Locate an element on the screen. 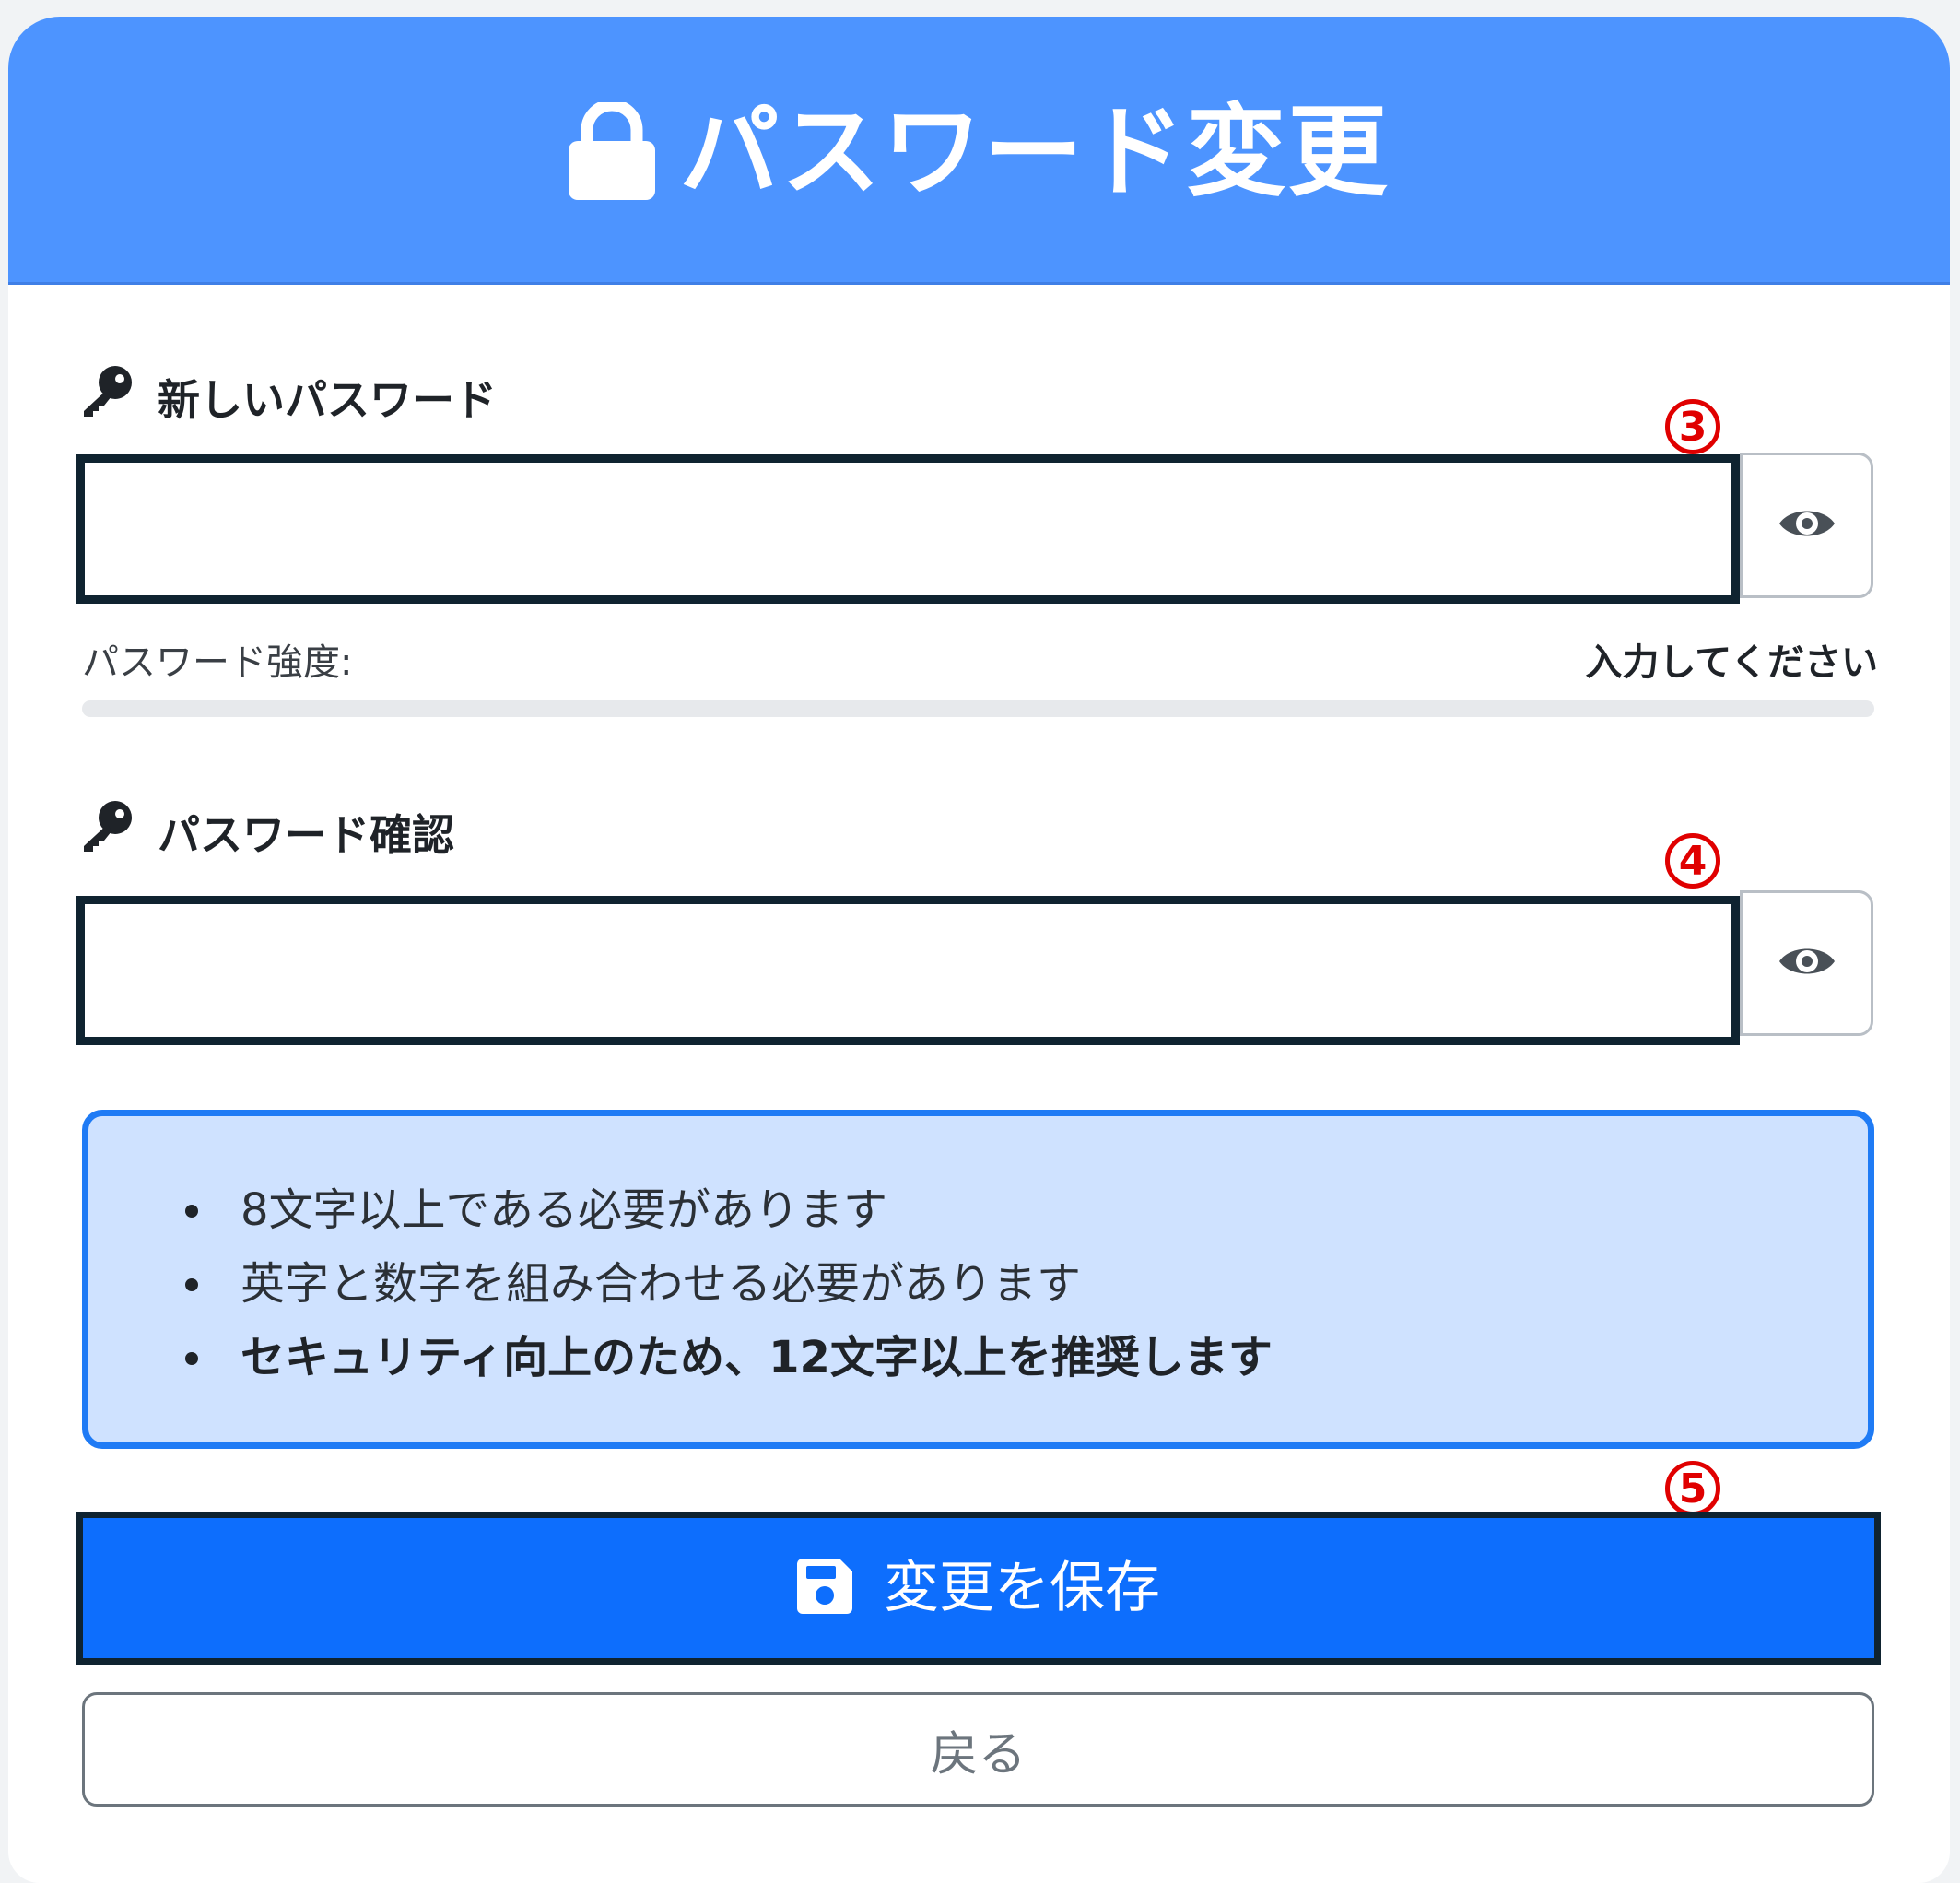 The image size is (1960, 1883). strength-meter is located at coordinates (978, 708).